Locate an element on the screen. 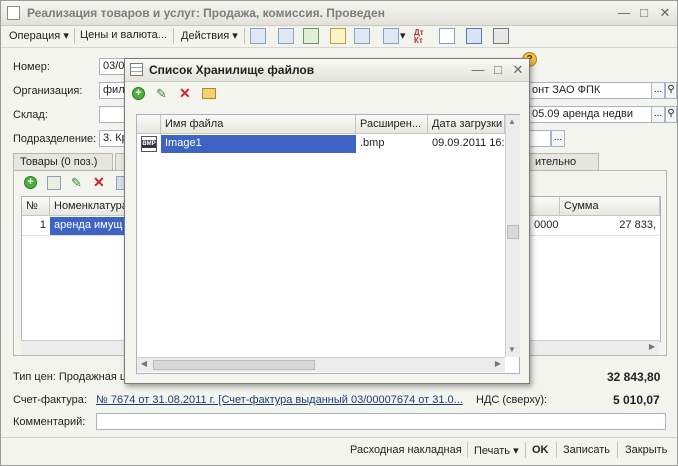  filter-icon is located at coordinates (474, 36).